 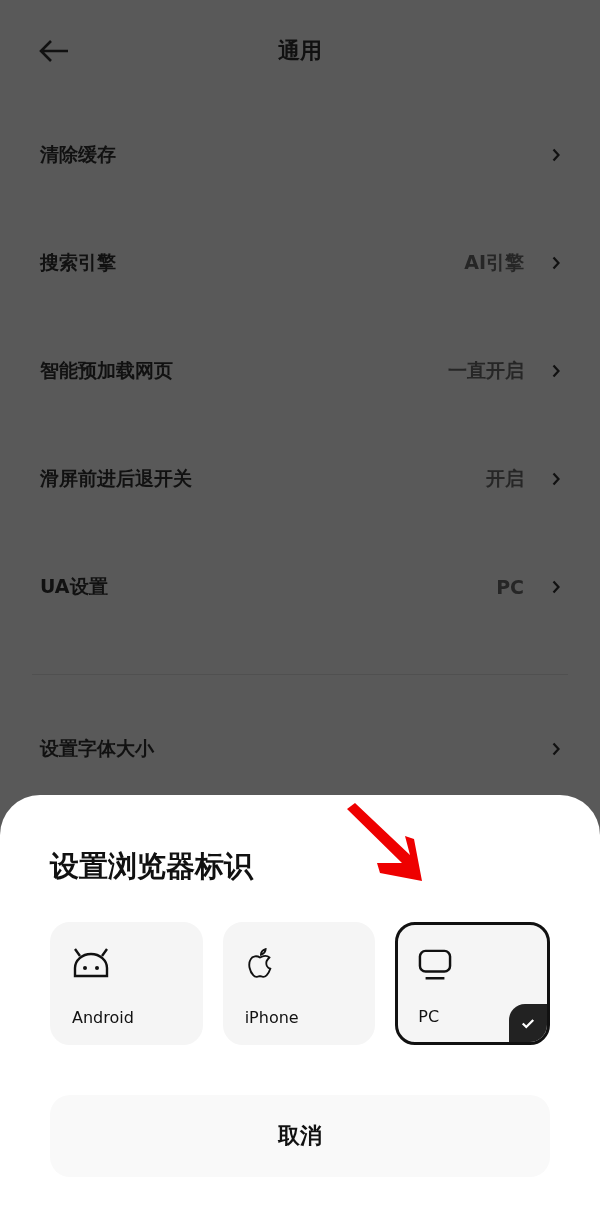 What do you see at coordinates (472, 983) in the screenshot?
I see `option-card: PC` at bounding box center [472, 983].